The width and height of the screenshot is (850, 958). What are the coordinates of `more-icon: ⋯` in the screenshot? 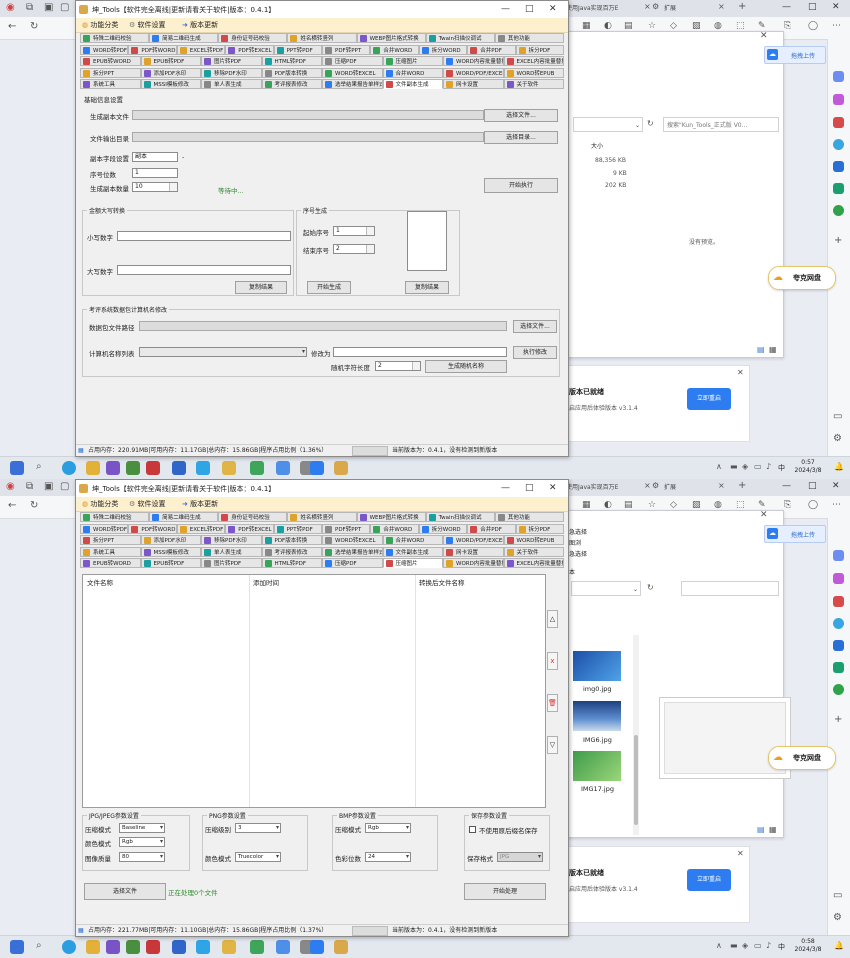 It's located at (836, 26).